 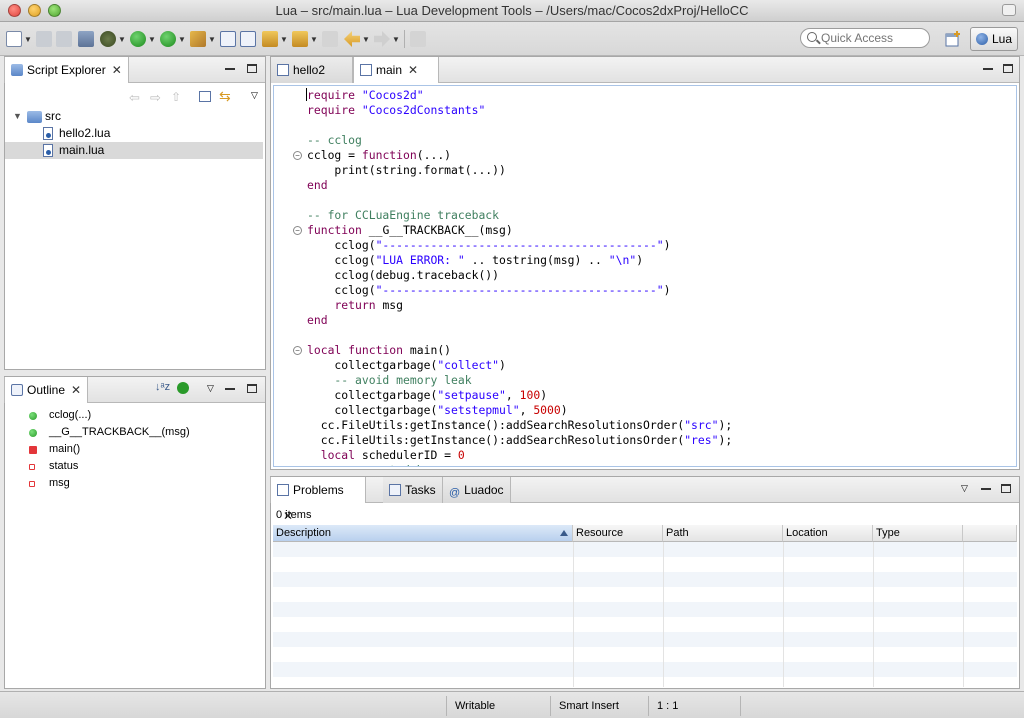 What do you see at coordinates (134, 116) in the screenshot?
I see `tree-item-src: ▼ src` at bounding box center [134, 116].